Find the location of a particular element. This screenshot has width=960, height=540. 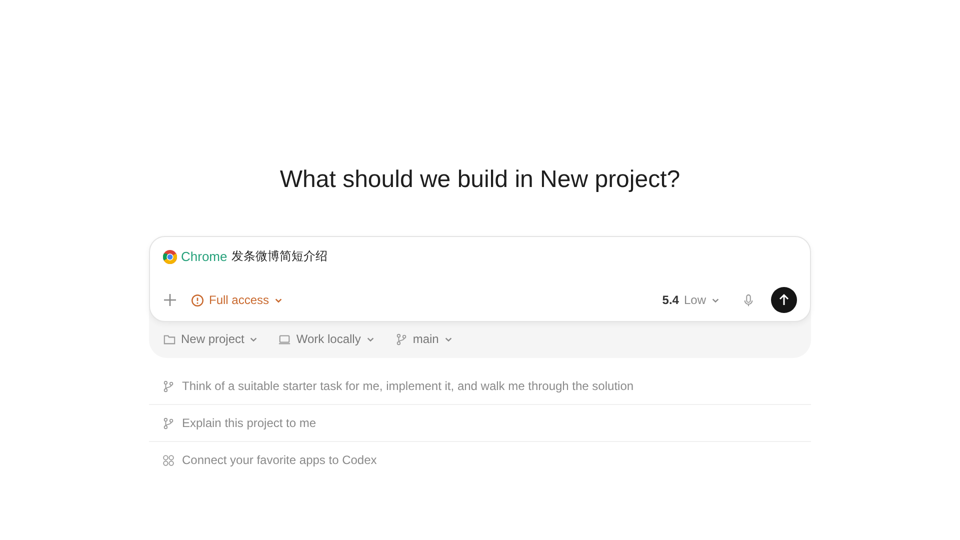

microphone-icon is located at coordinates (748, 300).